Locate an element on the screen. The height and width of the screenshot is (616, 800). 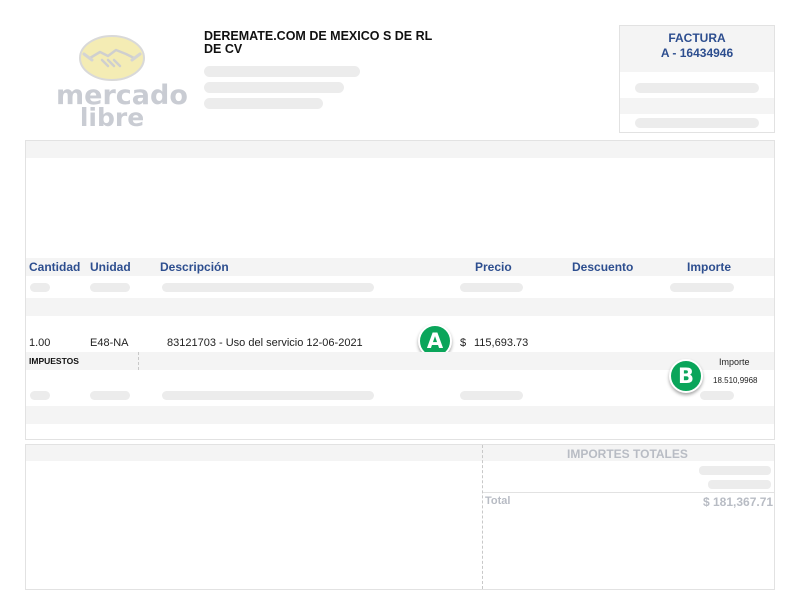
factura-number: A - 16434946 is located at coordinates (697, 53).